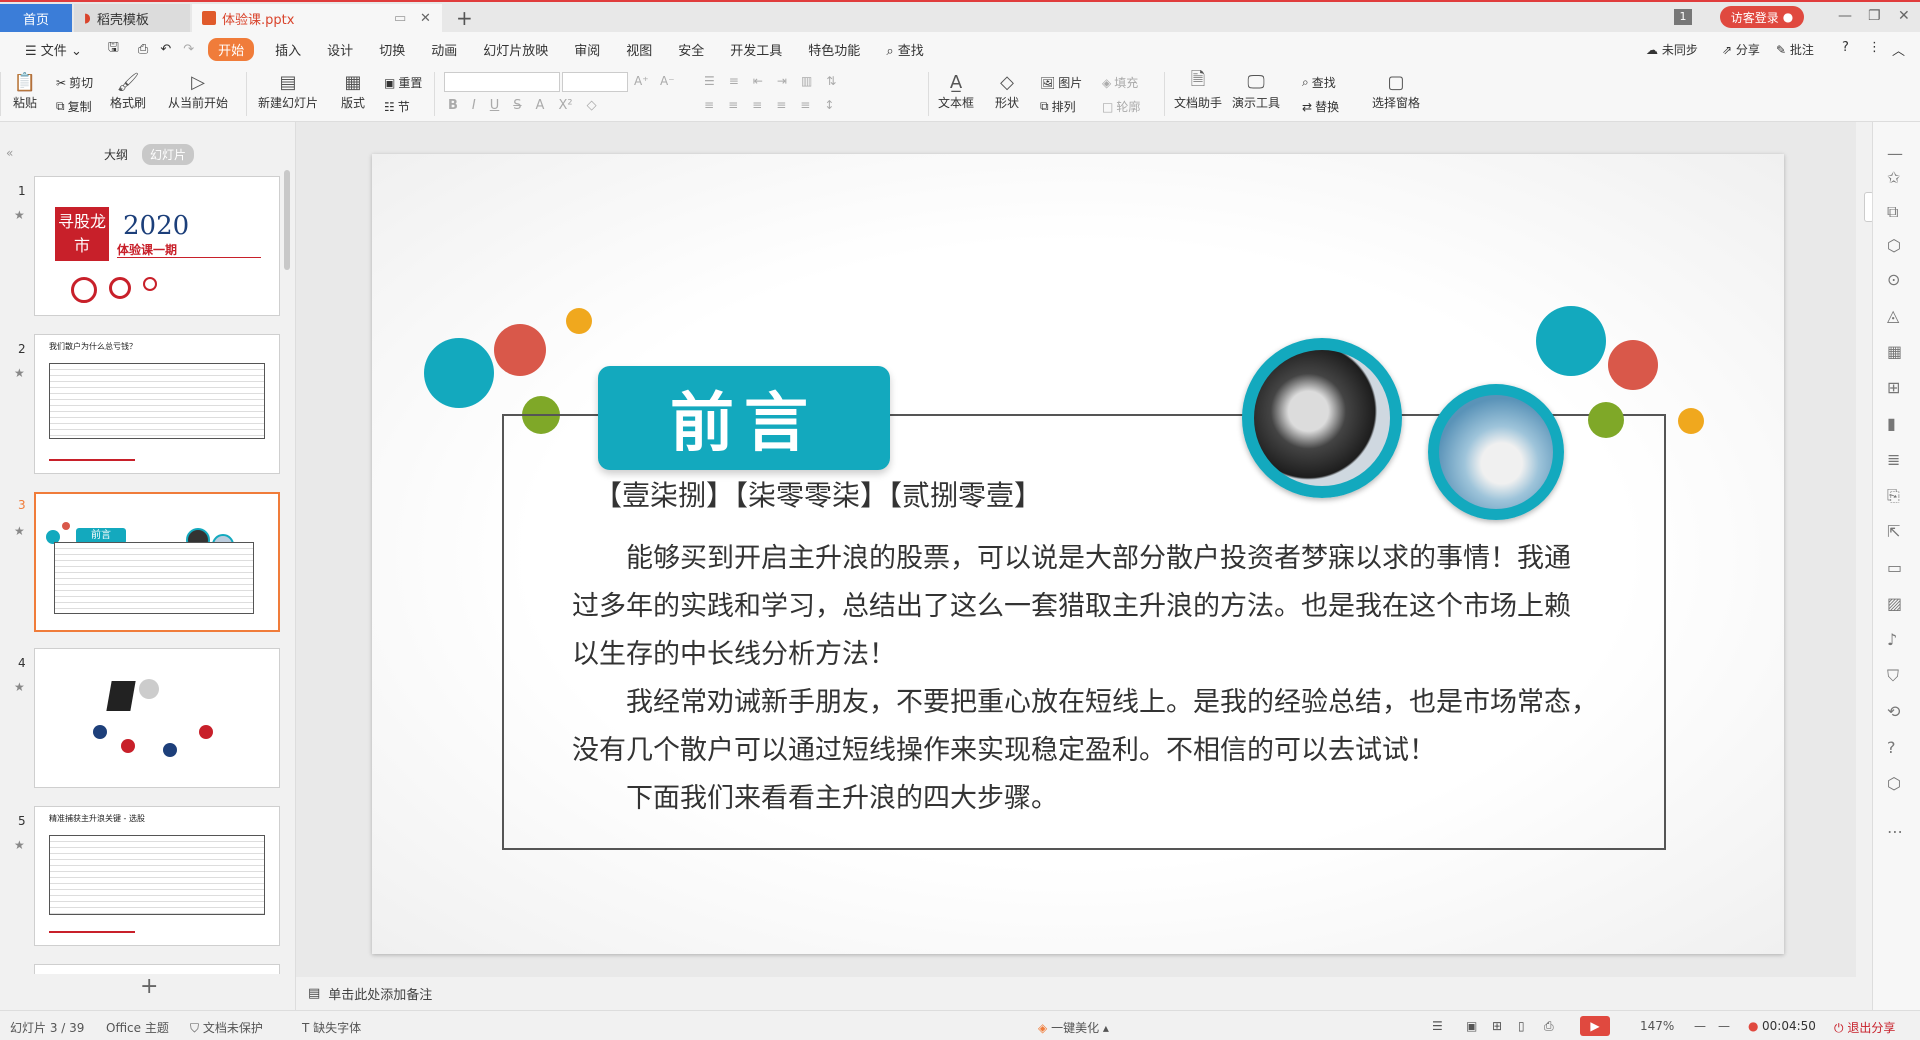 The width and height of the screenshot is (1920, 1040). I want to click on close-tab-icon: ✕, so click(425, 18).